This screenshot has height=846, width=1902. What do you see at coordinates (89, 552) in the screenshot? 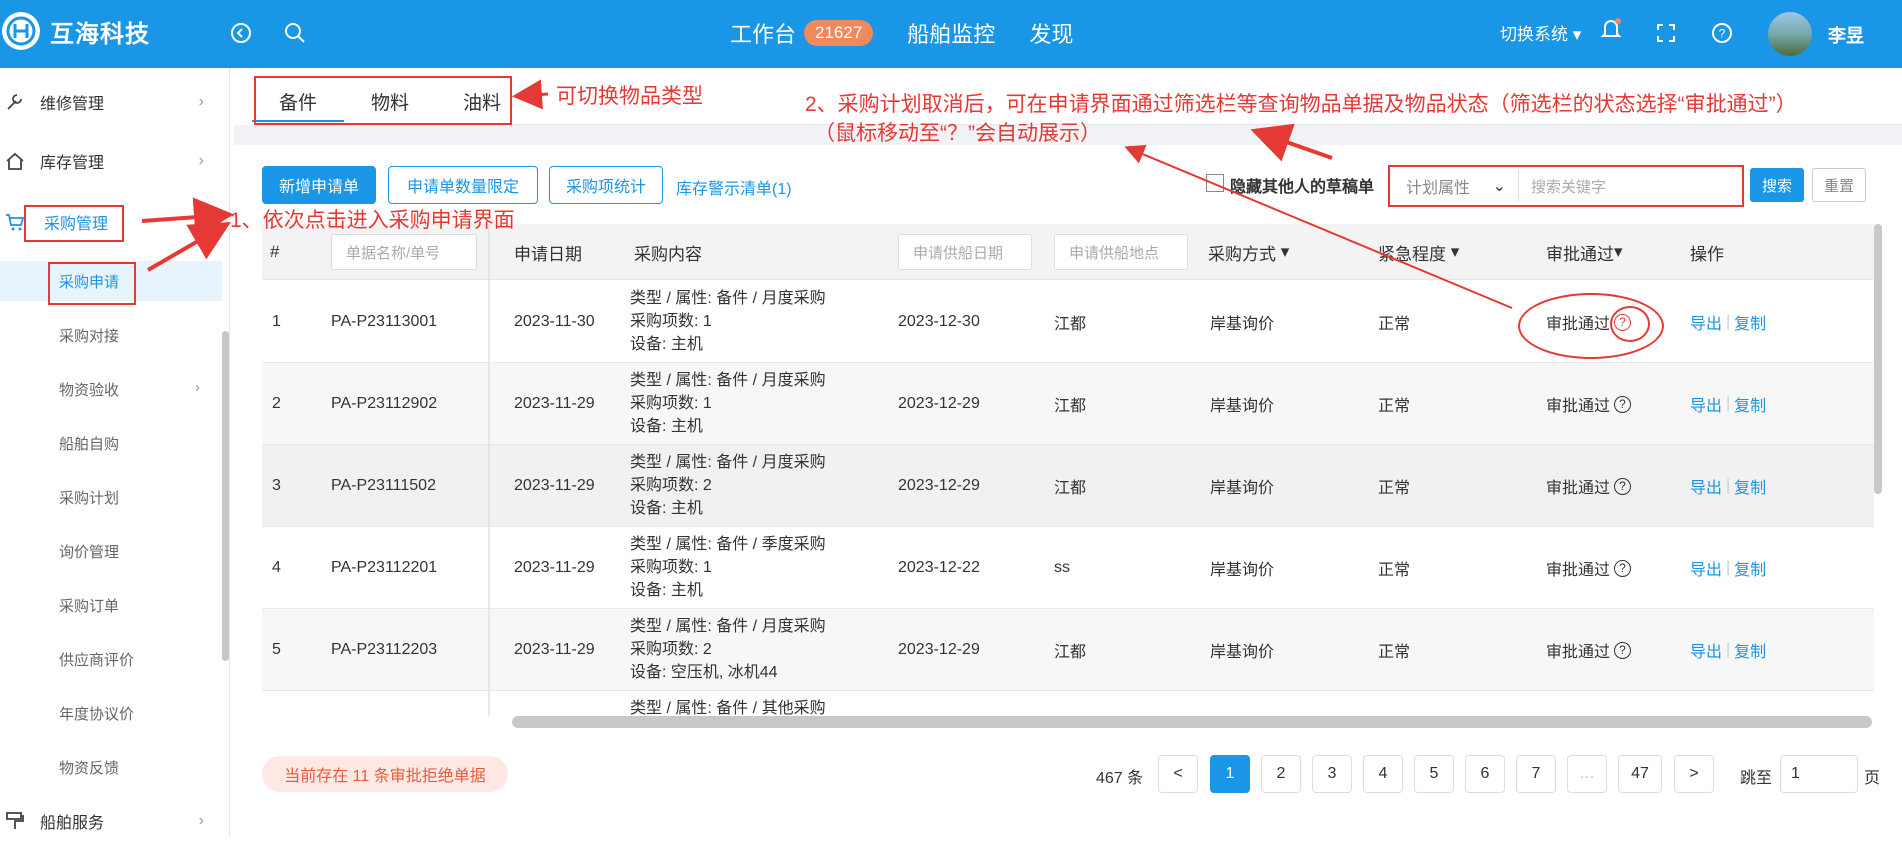
I see `sidebar-sub-label: 询价管理` at bounding box center [89, 552].